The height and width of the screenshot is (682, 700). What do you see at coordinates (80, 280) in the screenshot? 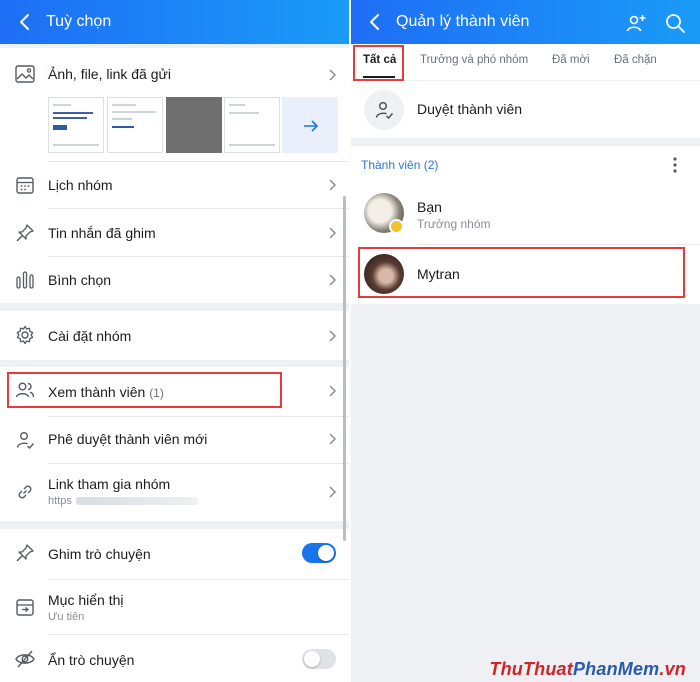
I see `poll-label: Bình chọn` at bounding box center [80, 280].